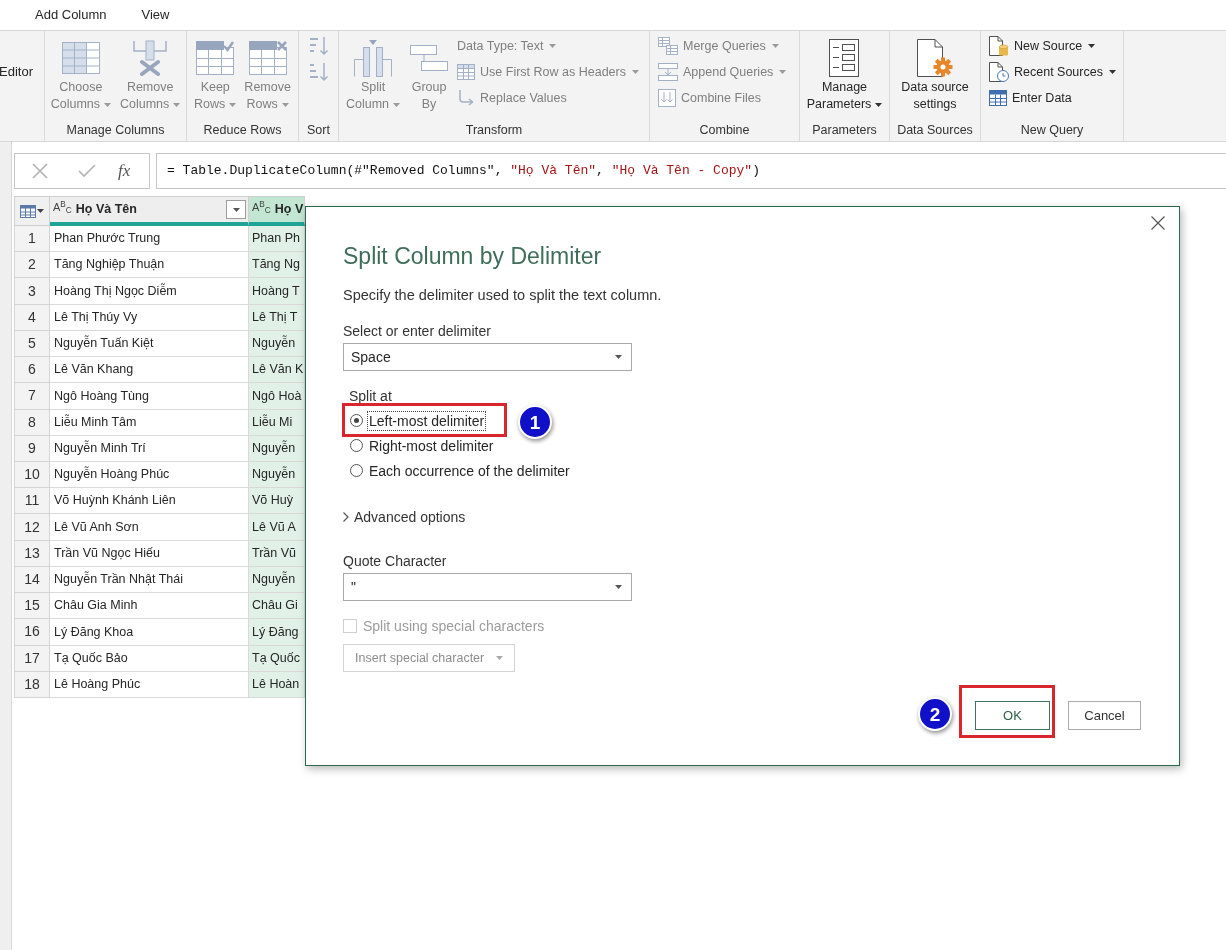  Describe the element at coordinates (277, 606) in the screenshot. I see `table-cell: Châu Gi` at that location.